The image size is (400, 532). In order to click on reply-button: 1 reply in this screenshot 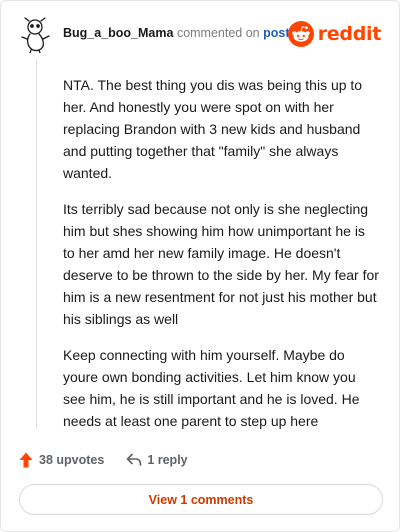, I will do `click(157, 460)`.